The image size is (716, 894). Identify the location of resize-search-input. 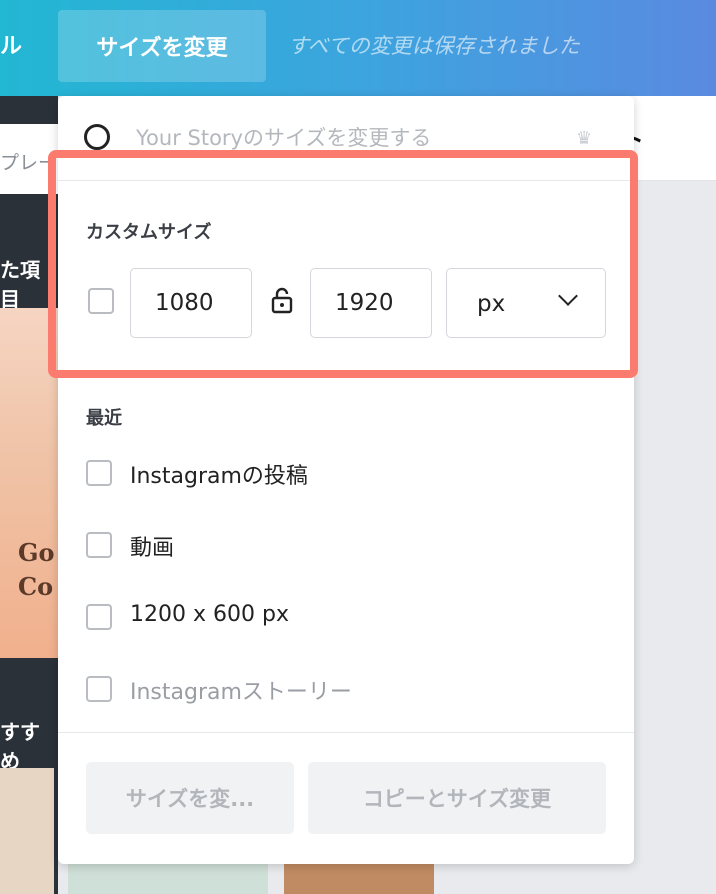
(346, 138).